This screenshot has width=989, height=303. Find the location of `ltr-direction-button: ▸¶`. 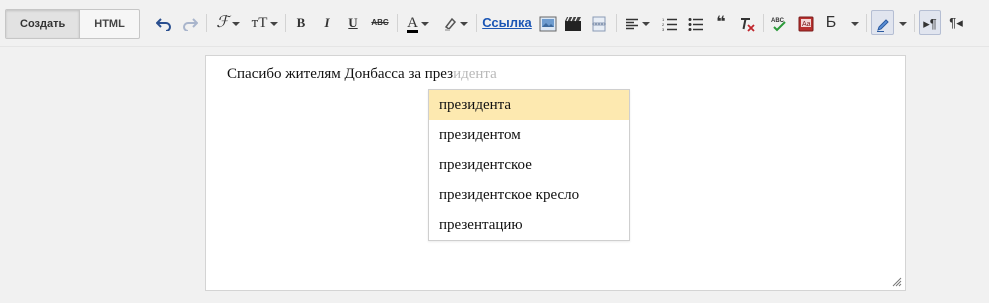

ltr-direction-button: ▸¶ is located at coordinates (930, 22).